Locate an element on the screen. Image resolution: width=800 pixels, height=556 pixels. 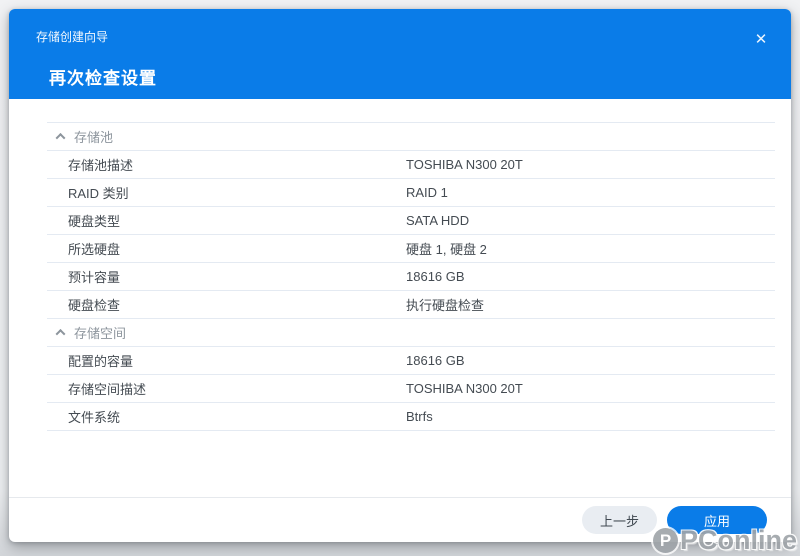
dialog-footer: 上一步 应用 is located at coordinates (400, 519).